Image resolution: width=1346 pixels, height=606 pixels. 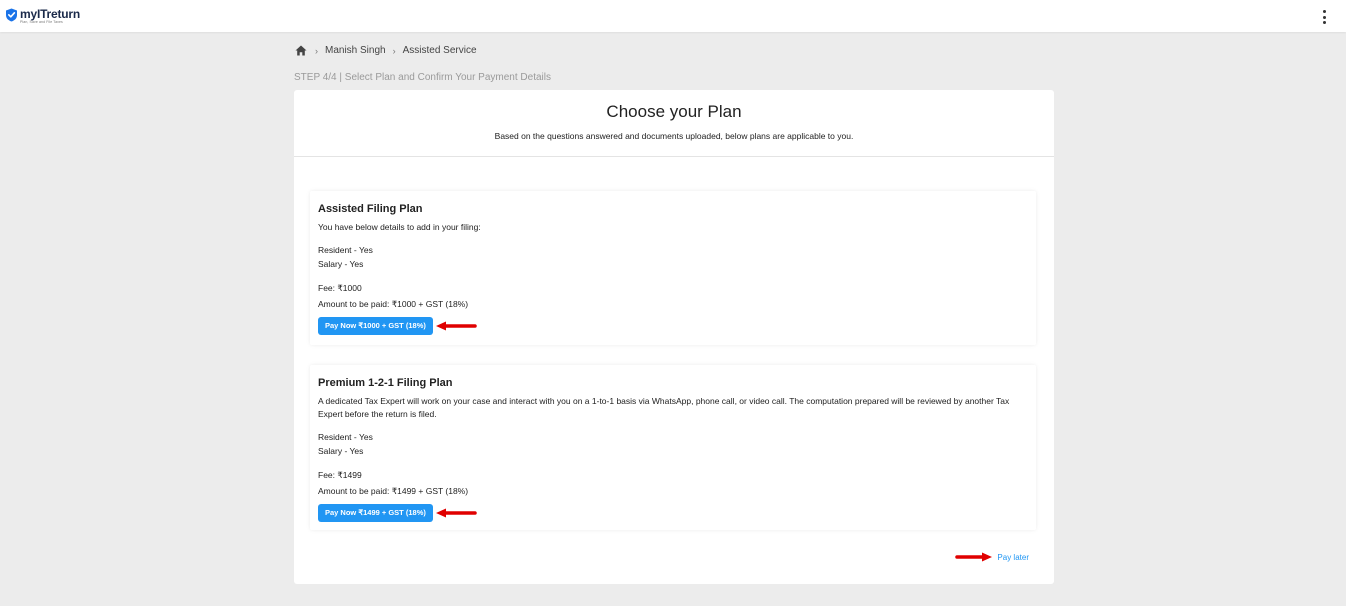 What do you see at coordinates (673, 16) in the screenshot?
I see `top-bar: myITreturn Plan, Save and File Taxes` at bounding box center [673, 16].